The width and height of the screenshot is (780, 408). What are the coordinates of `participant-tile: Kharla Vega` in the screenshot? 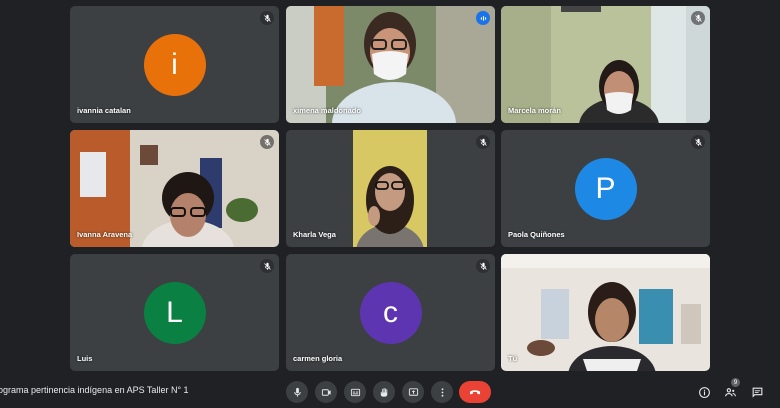 It's located at (390, 188).